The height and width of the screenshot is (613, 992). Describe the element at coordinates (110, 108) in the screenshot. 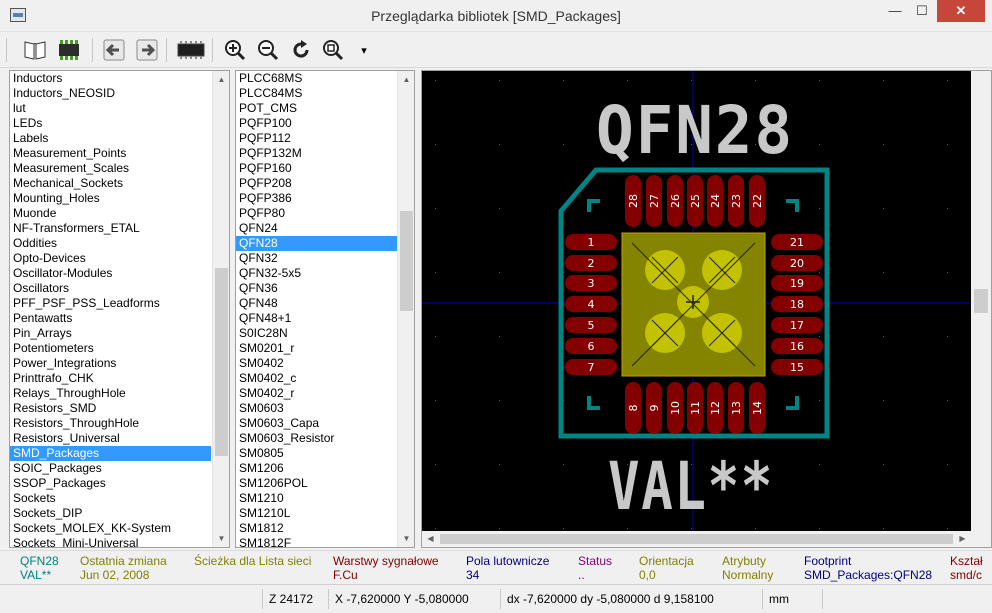

I see `list-item: lut` at that location.